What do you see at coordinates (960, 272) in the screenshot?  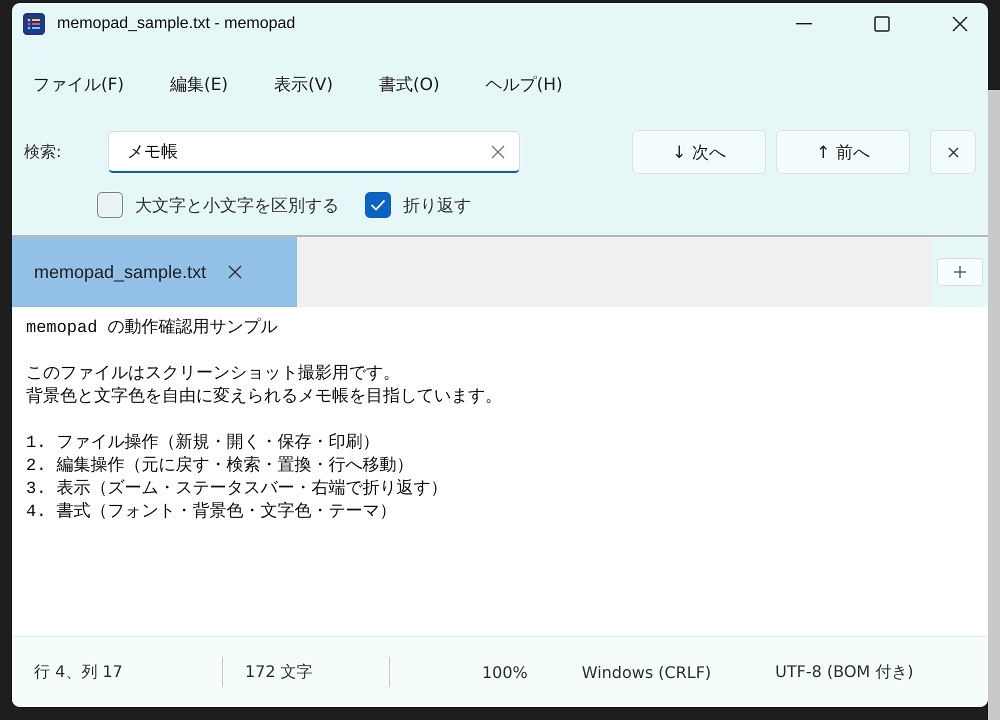 I see `plus-icon` at bounding box center [960, 272].